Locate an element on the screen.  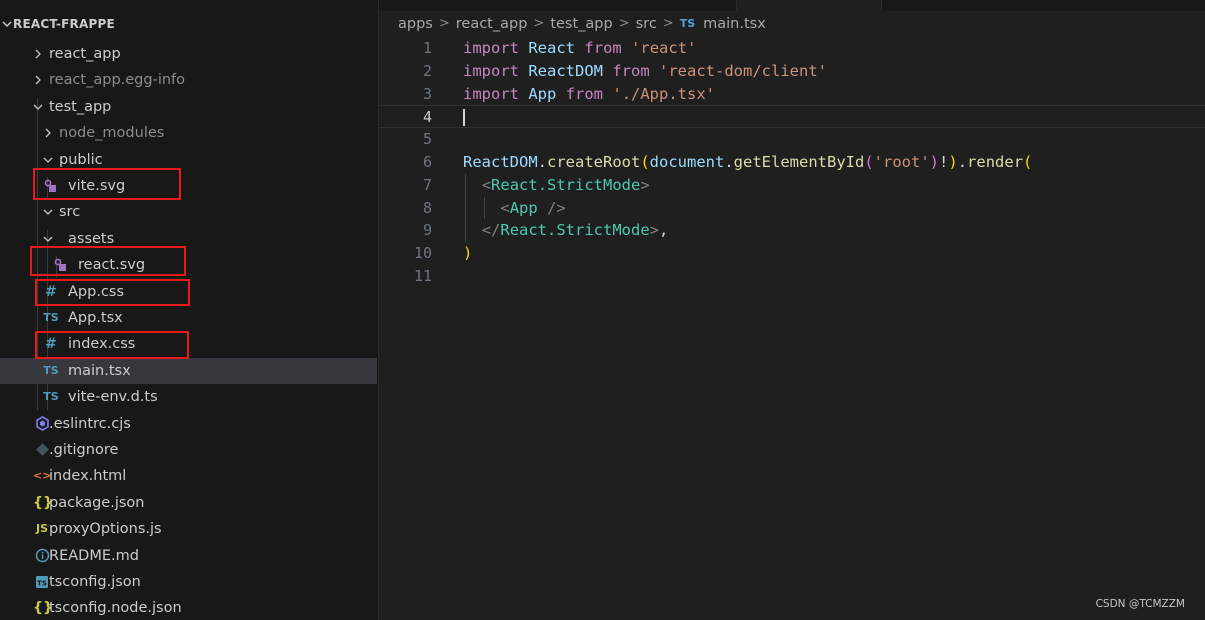
tree-file-index-html: <> index.html is located at coordinates (188, 476).